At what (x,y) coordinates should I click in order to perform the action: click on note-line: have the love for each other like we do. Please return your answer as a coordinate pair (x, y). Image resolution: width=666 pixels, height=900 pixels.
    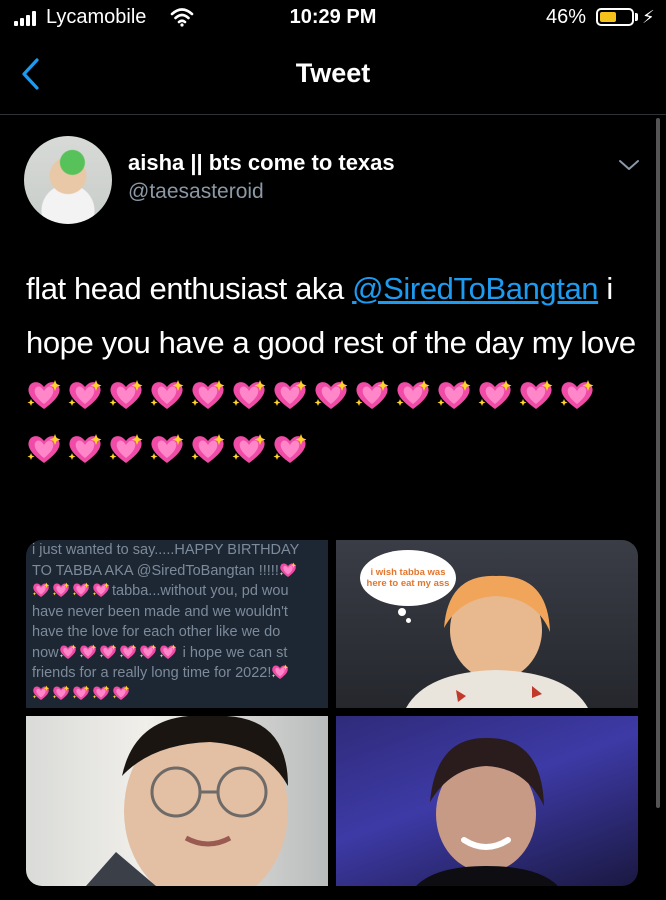
    Looking at the image, I should click on (156, 632).